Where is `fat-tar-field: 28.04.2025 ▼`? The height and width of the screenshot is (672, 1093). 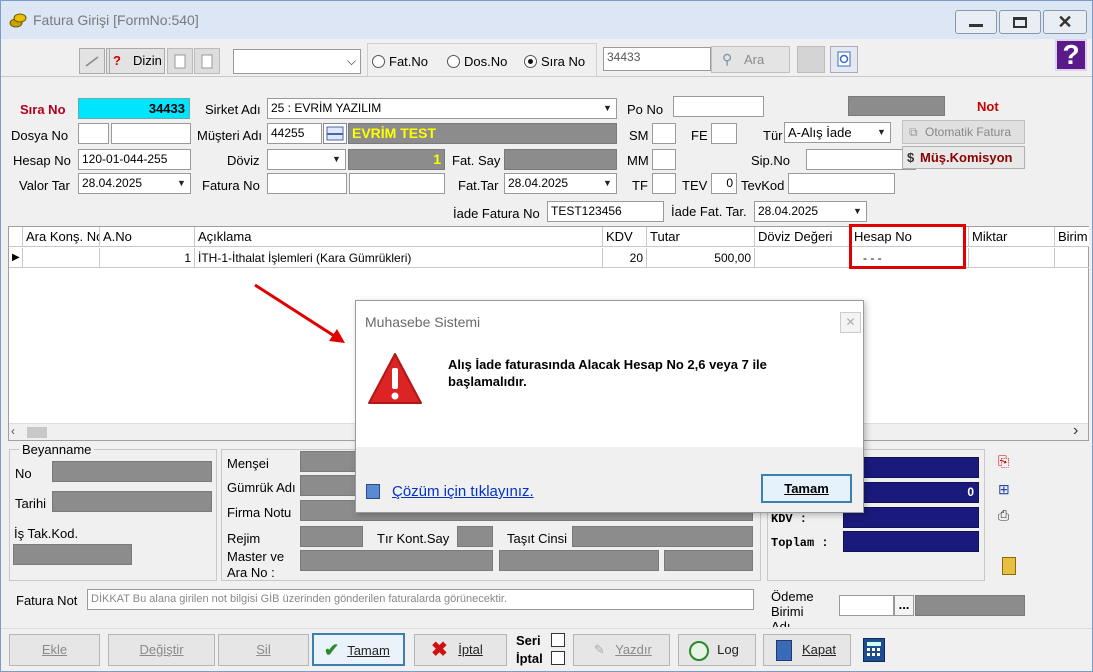 fat-tar-field: 28.04.2025 ▼ is located at coordinates (560, 183).